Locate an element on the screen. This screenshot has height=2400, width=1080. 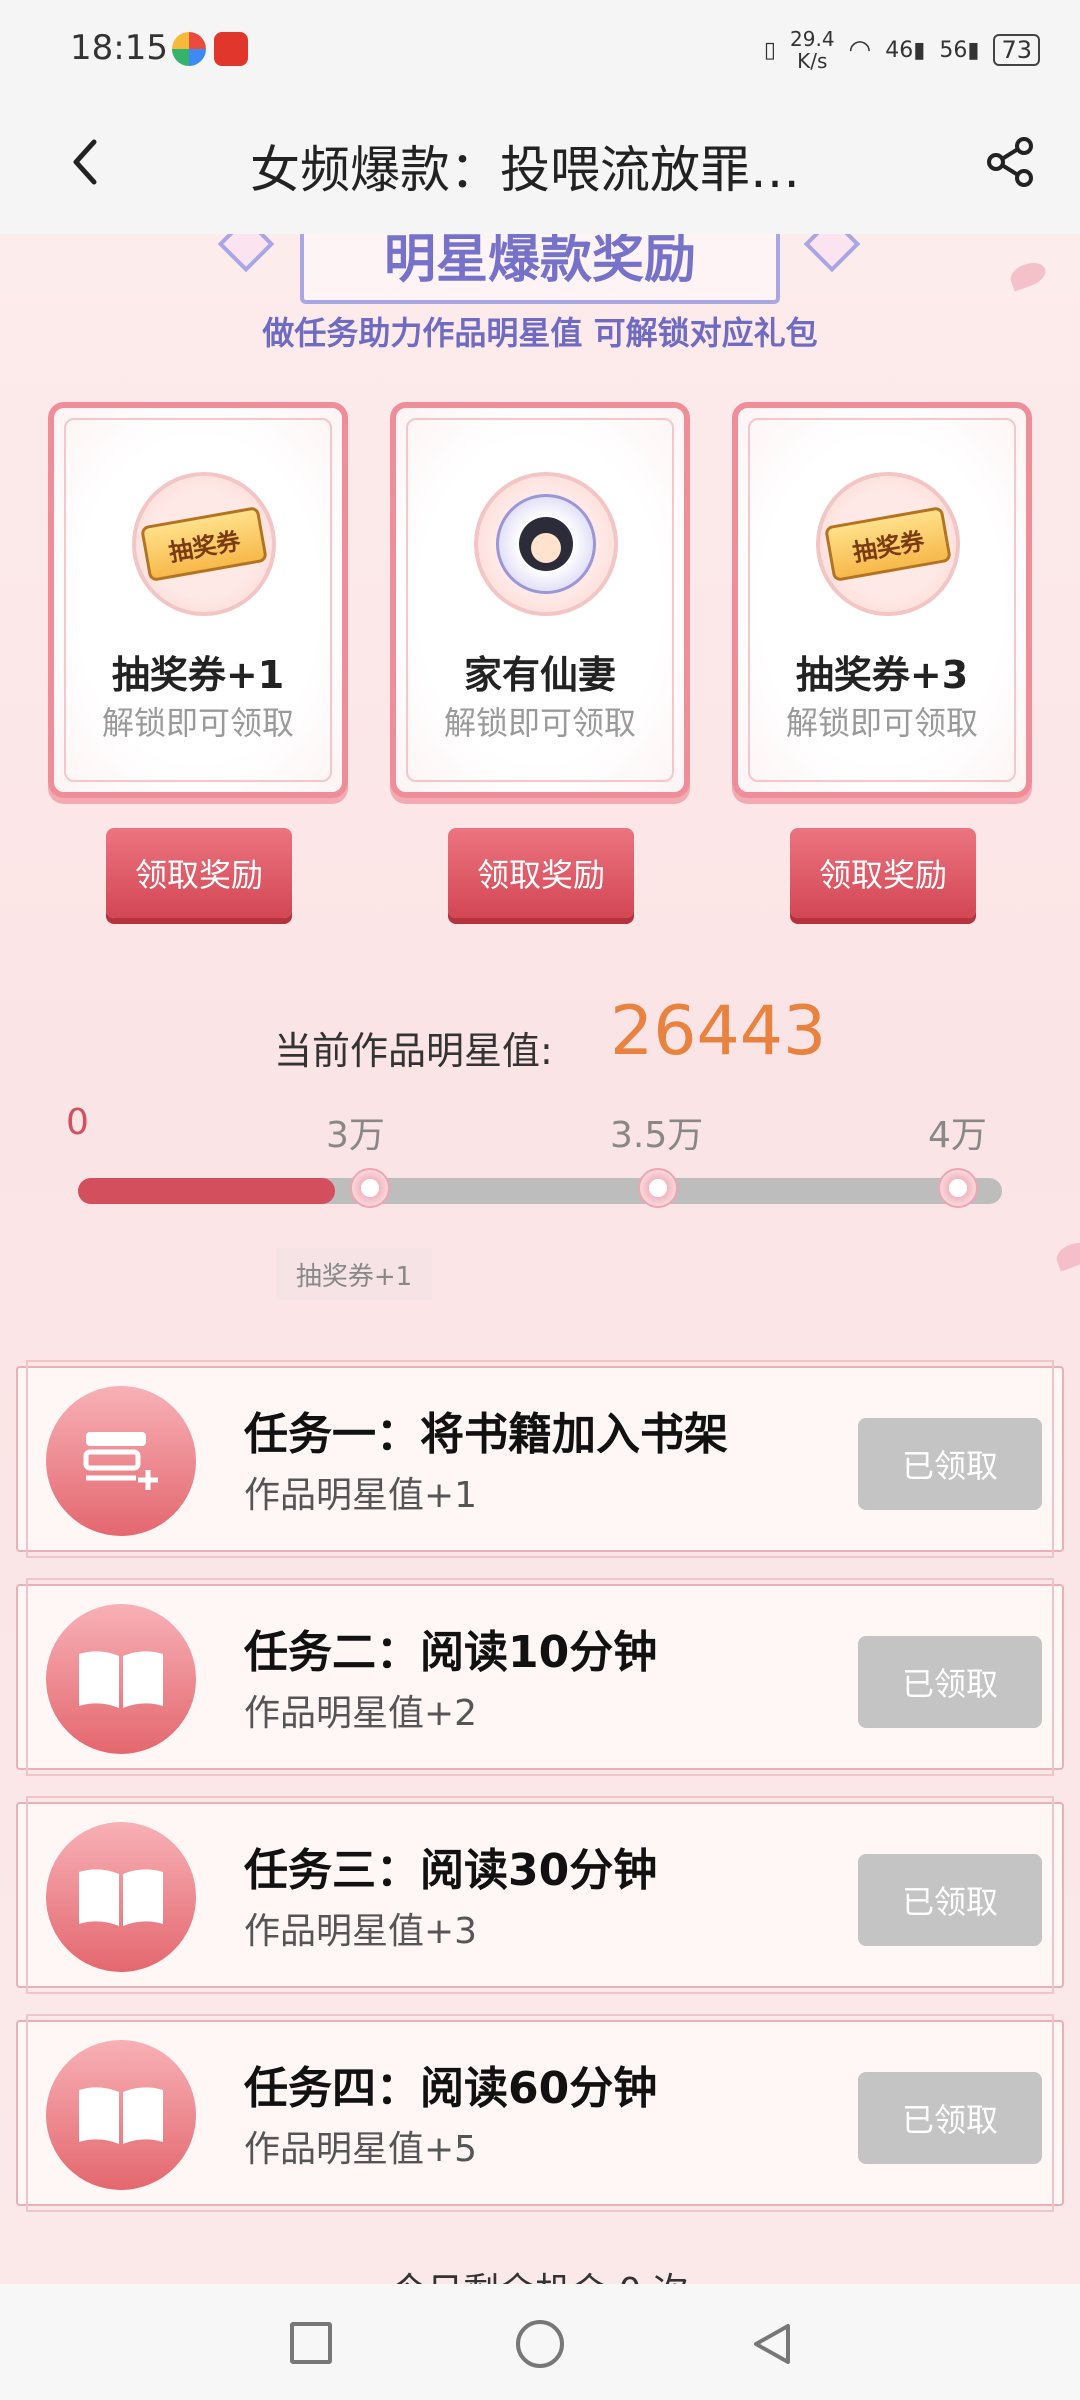
task-row: 任务一：将书籍加入书架 作品明星值+1 已领取 is located at coordinates (540, 1459).